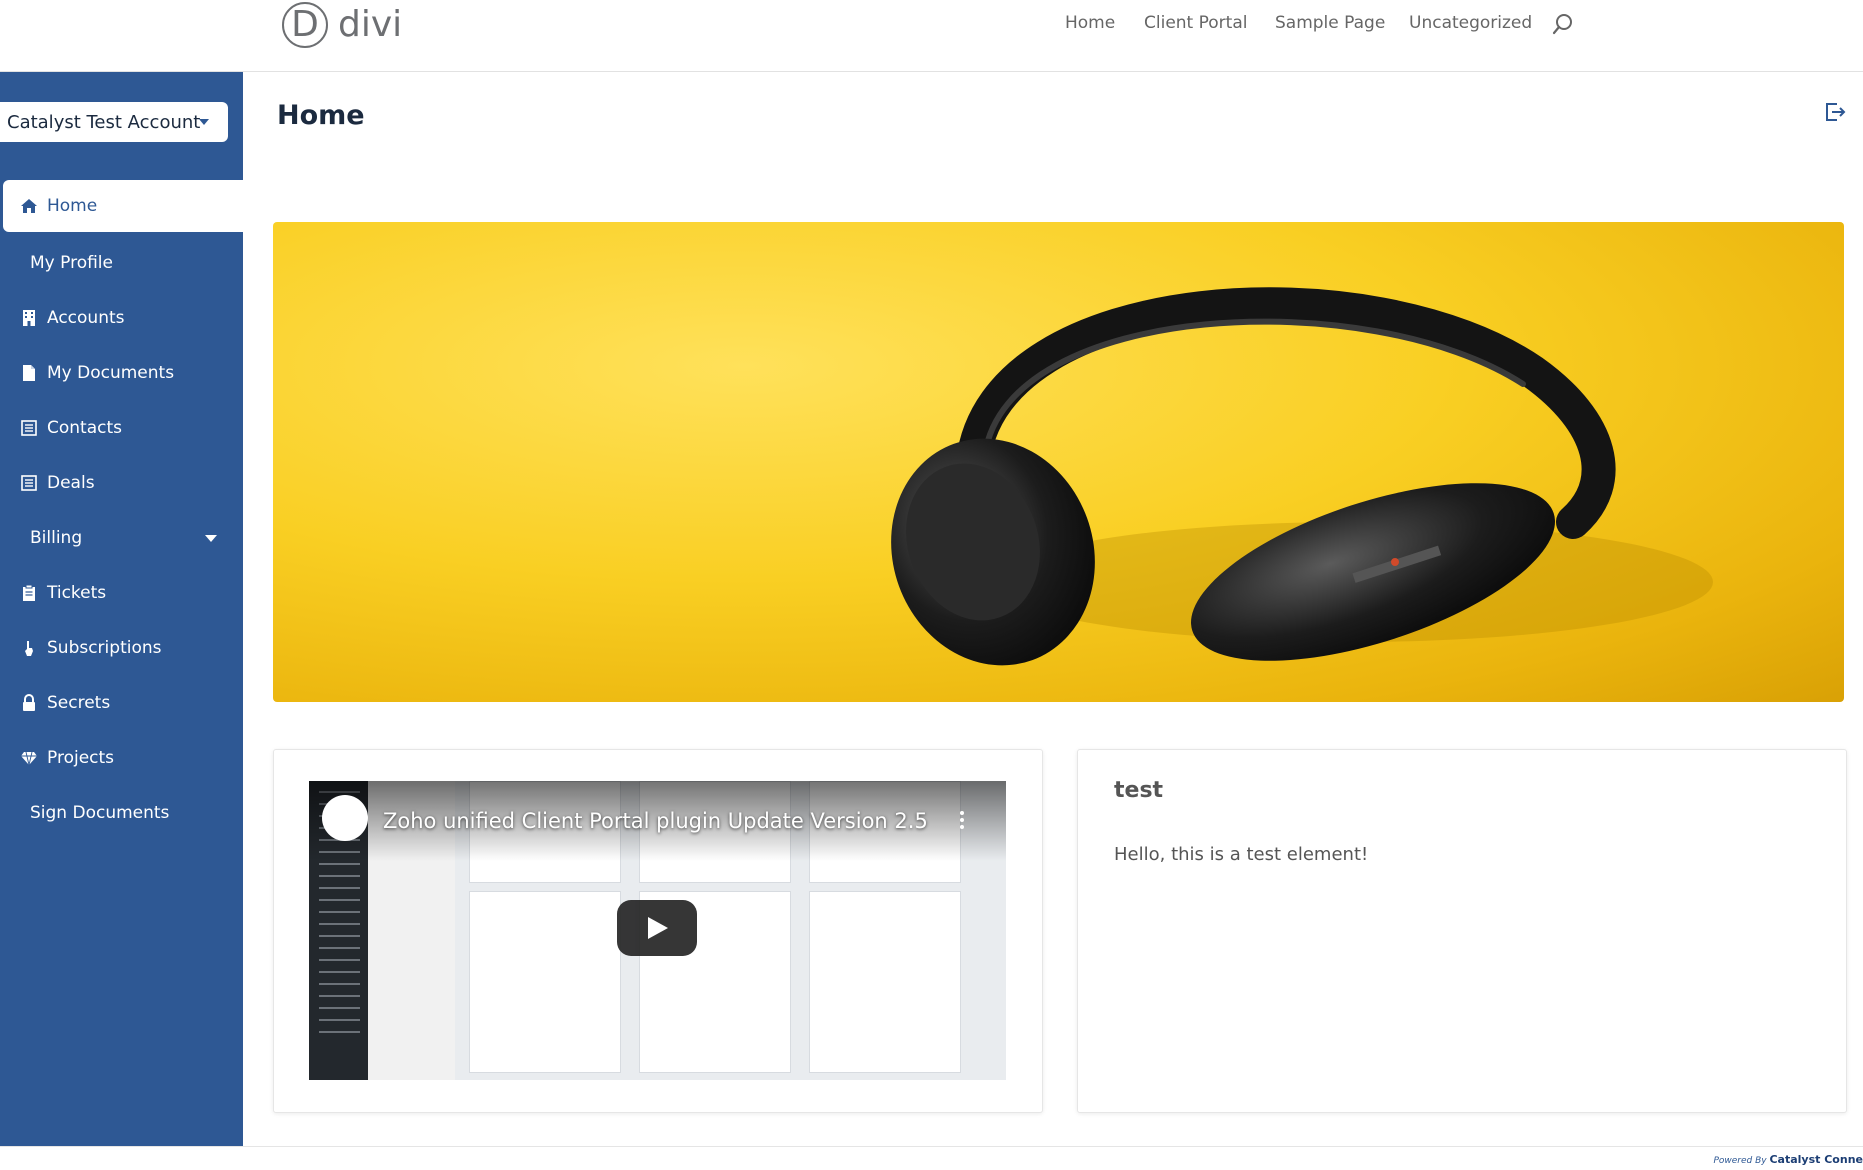 The width and height of the screenshot is (1863, 1170). I want to click on powered-by: Powered By Catalyst Conne, so click(1788, 1159).